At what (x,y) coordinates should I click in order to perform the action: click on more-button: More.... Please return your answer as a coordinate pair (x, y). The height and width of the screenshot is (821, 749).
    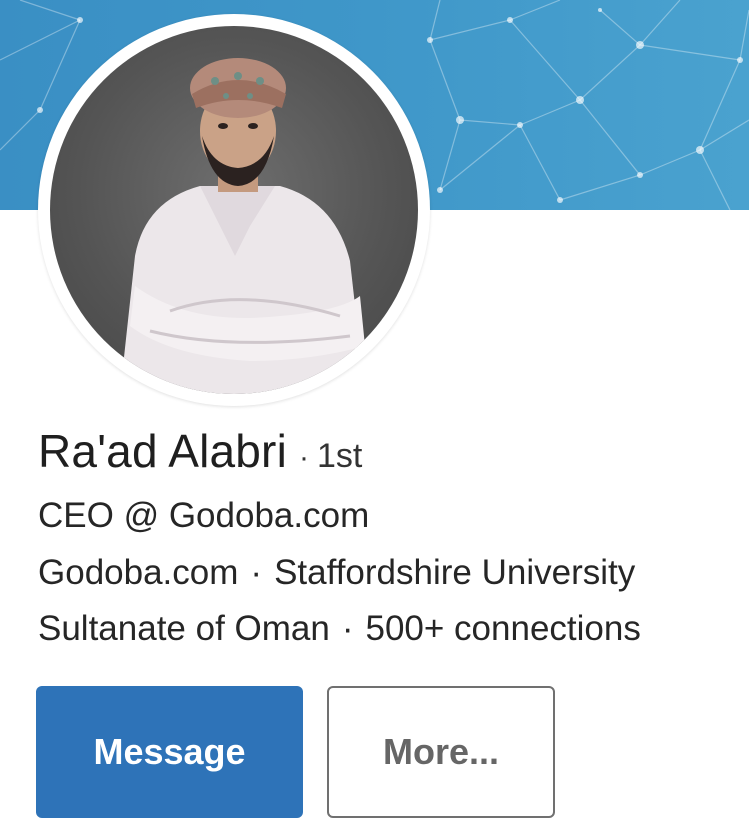
    Looking at the image, I should click on (441, 752).